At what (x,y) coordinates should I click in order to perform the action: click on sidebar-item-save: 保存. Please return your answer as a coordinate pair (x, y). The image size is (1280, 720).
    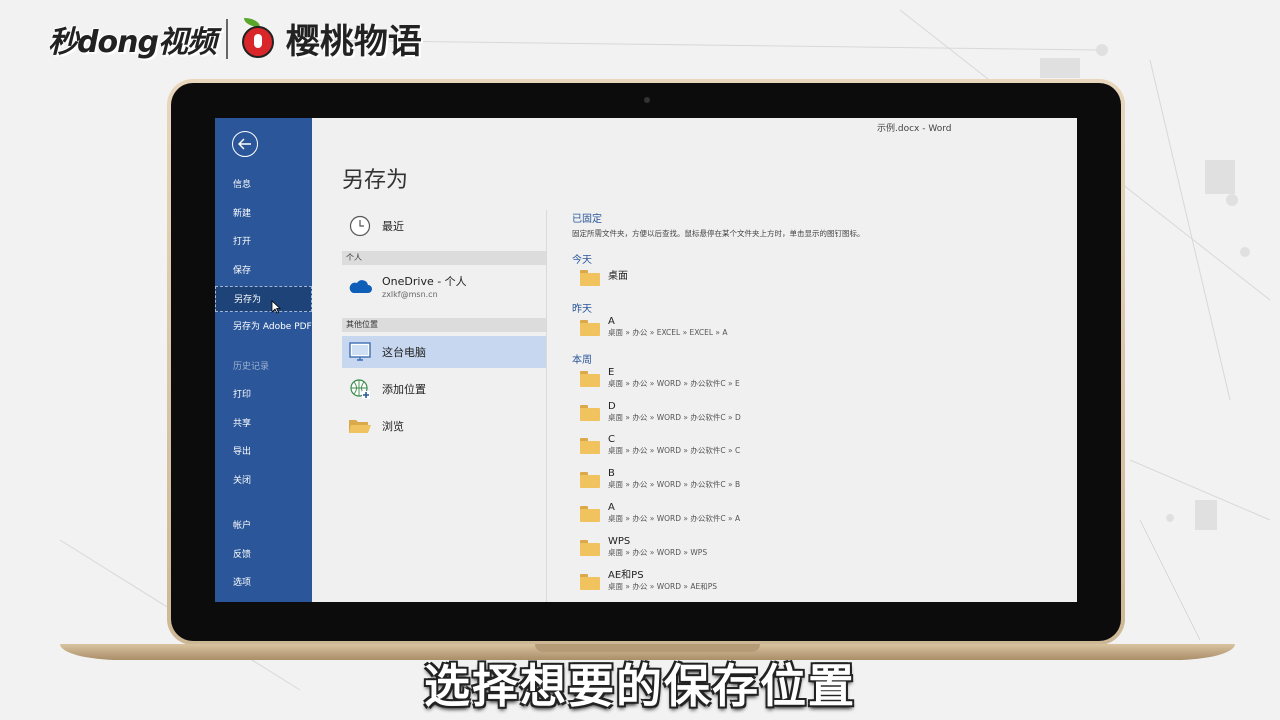
    Looking at the image, I should click on (263, 271).